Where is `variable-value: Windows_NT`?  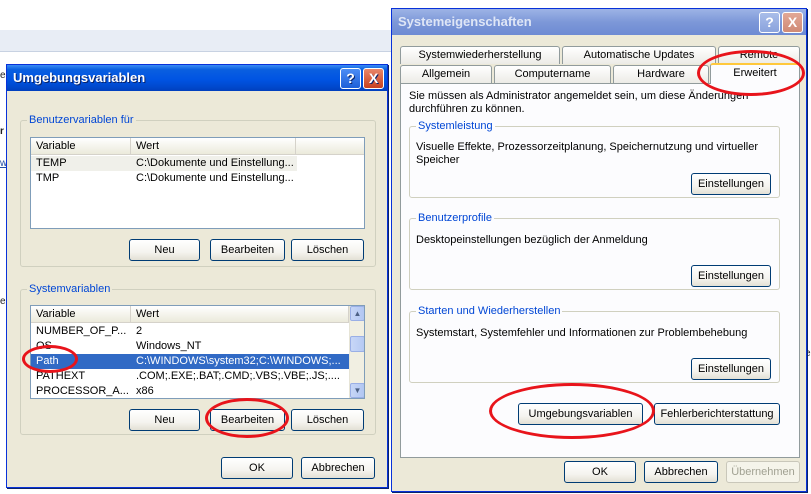 variable-value: Windows_NT is located at coordinates (169, 346).